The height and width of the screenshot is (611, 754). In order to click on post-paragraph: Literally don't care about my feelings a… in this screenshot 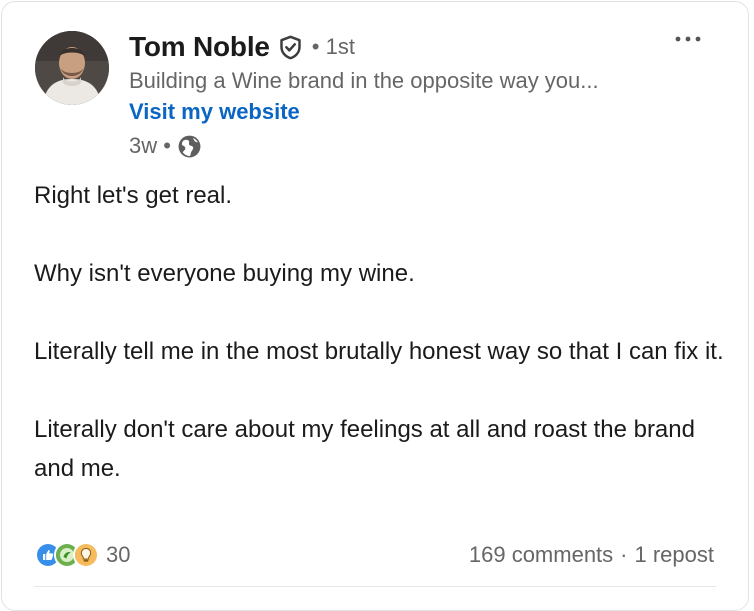, I will do `click(364, 449)`.